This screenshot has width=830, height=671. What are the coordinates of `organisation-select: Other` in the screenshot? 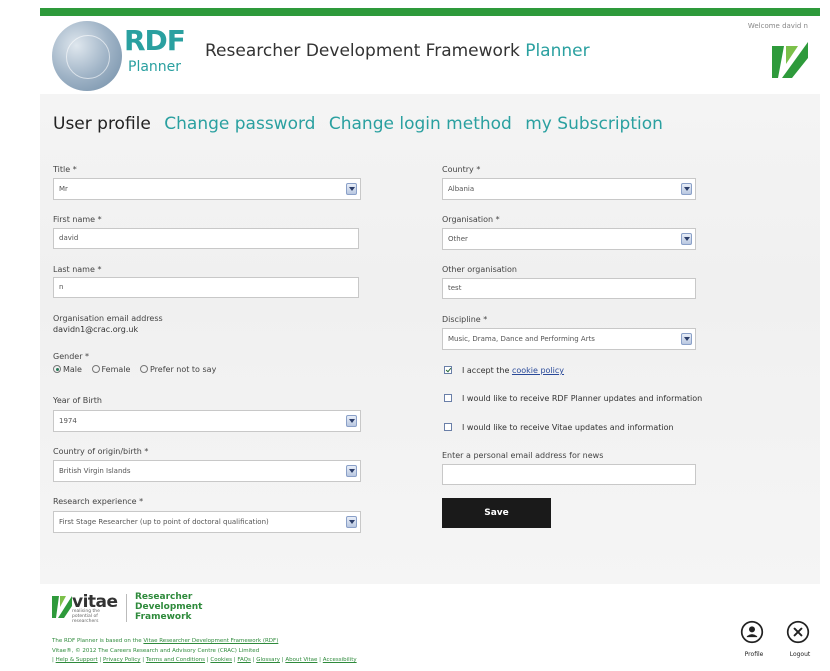 It's located at (569, 239).